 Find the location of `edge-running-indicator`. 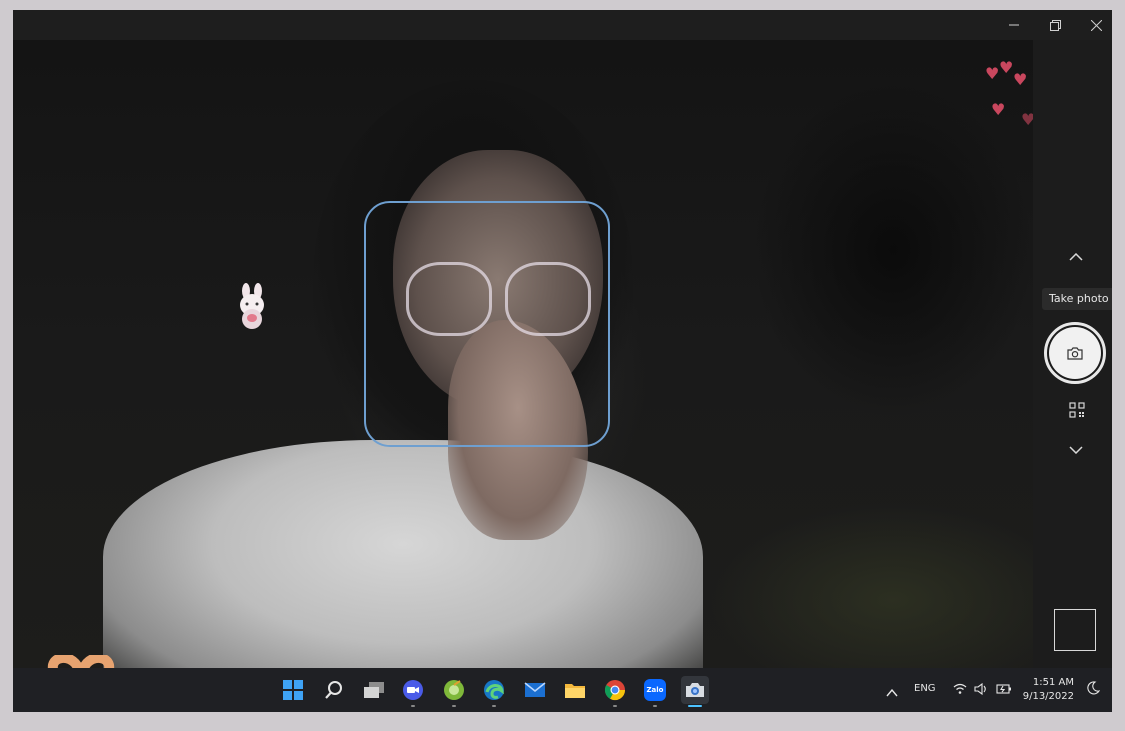

edge-running-indicator is located at coordinates (494, 706).